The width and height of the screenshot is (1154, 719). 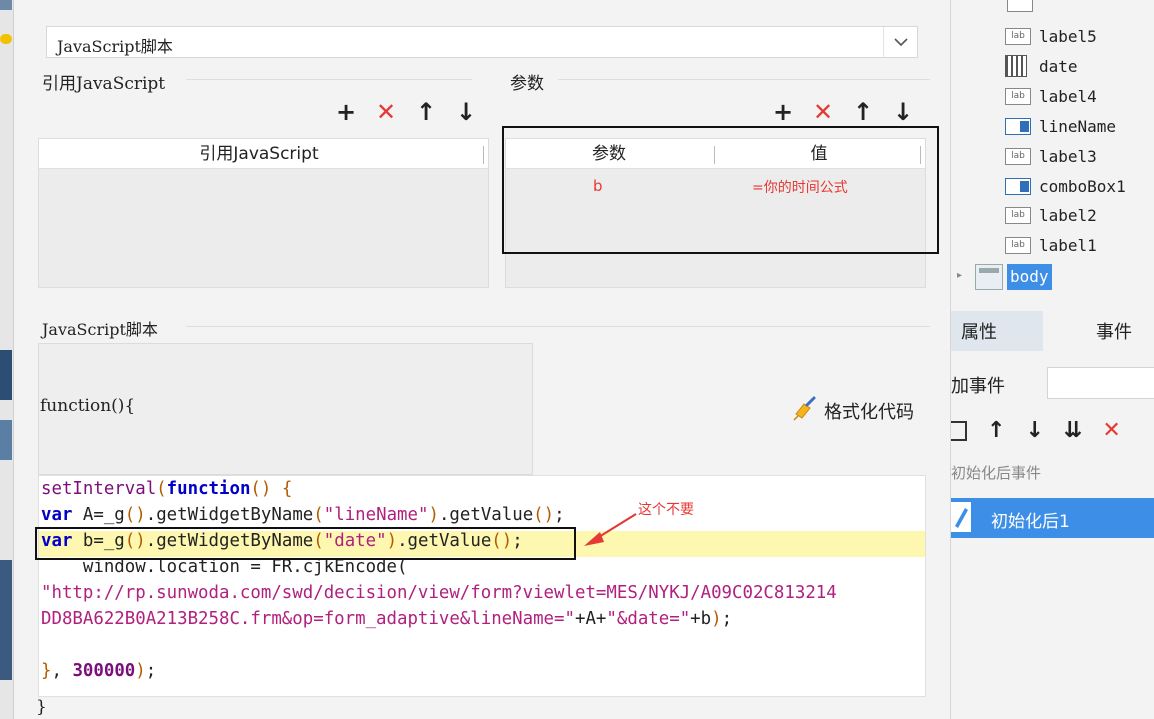 What do you see at coordinates (843, 112) in the screenshot?
I see `params-toolbar: + ✕ ↑ ↓` at bounding box center [843, 112].